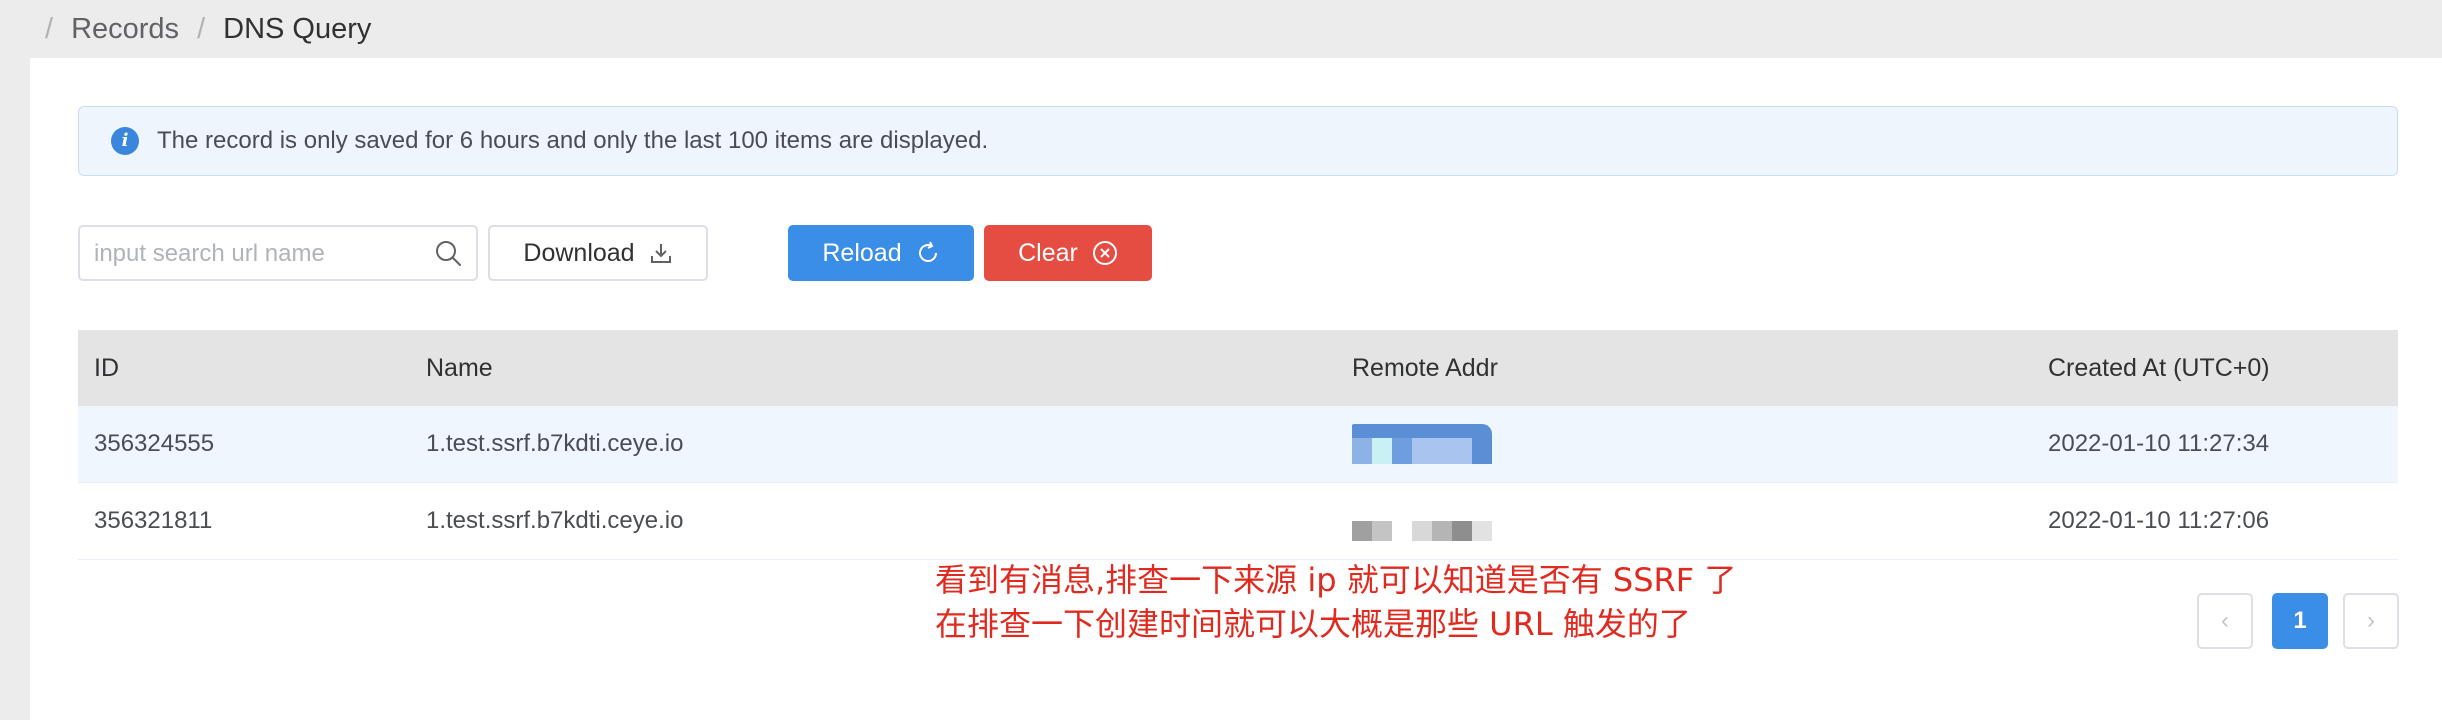  Describe the element at coordinates (862, 252) in the screenshot. I see `reload-button-label: Reload` at that location.